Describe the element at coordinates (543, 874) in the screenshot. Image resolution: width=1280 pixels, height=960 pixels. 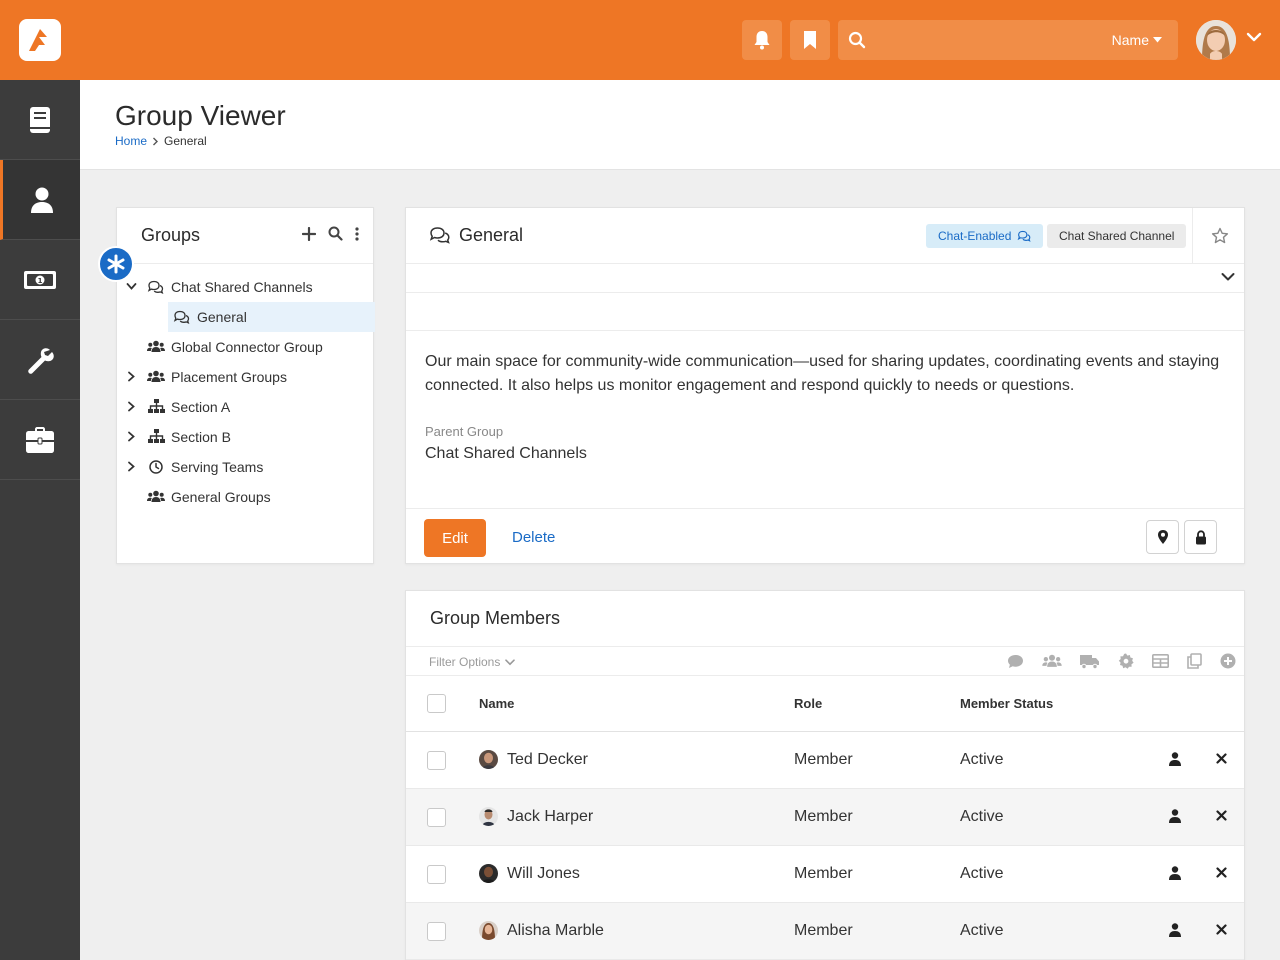
I see `member-name: Will Jones` at that location.